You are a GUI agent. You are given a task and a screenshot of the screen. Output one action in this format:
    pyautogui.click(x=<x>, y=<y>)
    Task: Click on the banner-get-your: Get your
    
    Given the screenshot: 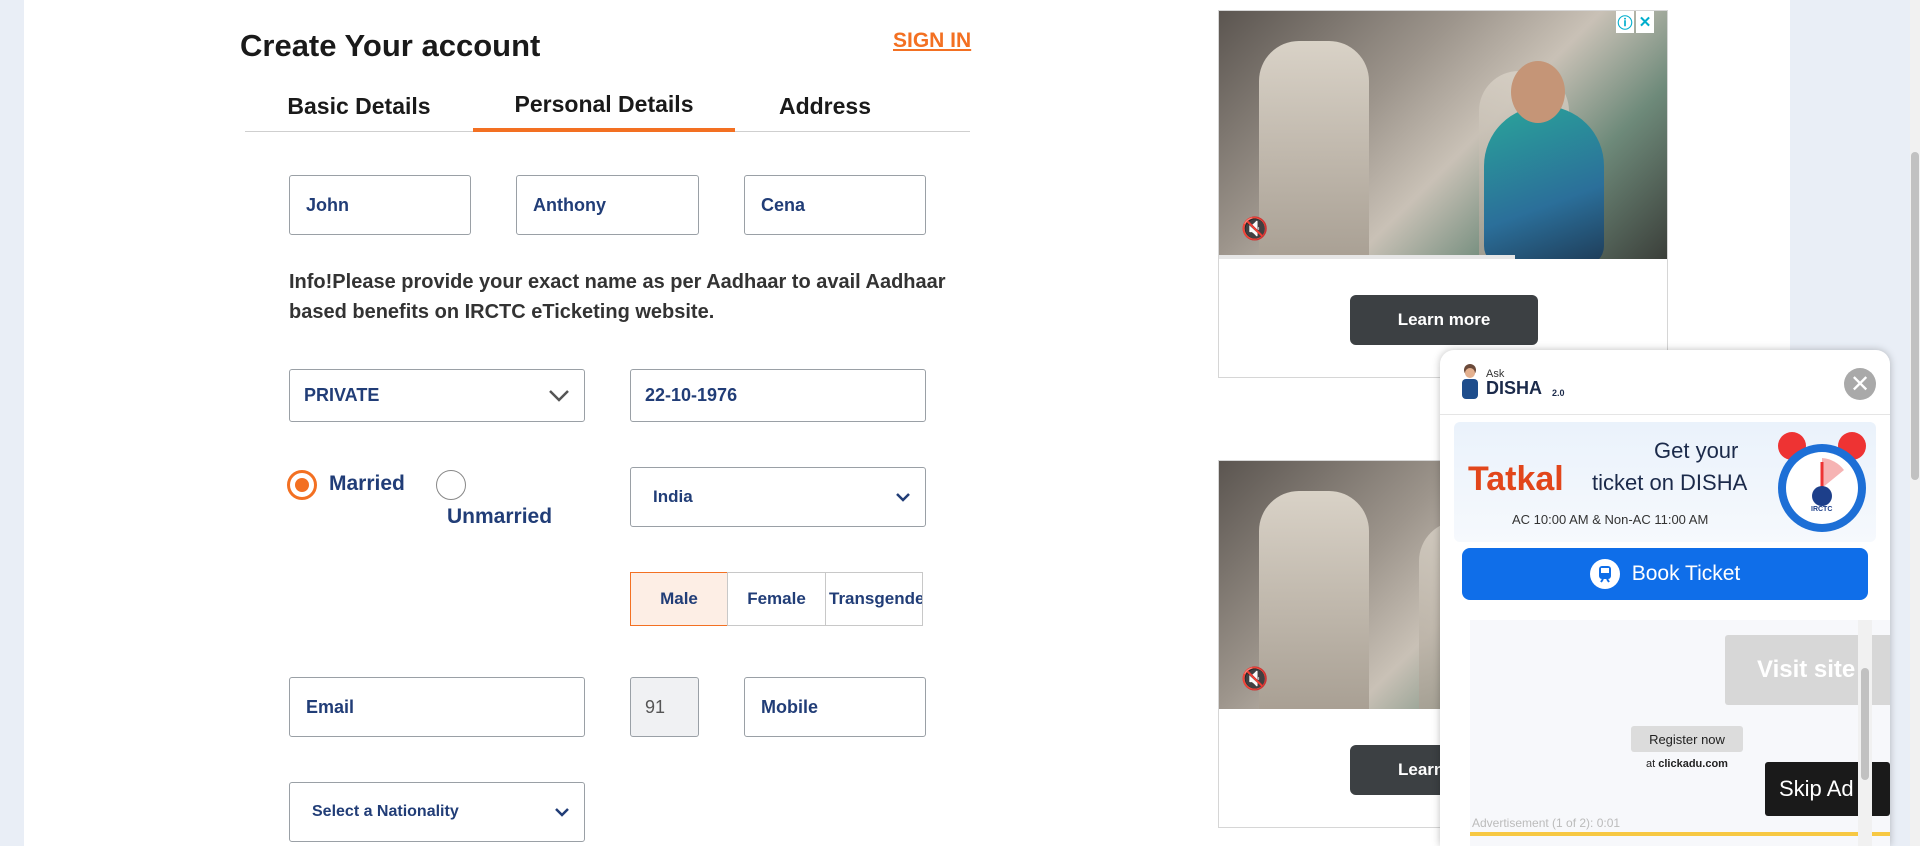 What is the action you would take?
    pyautogui.click(x=1696, y=450)
    